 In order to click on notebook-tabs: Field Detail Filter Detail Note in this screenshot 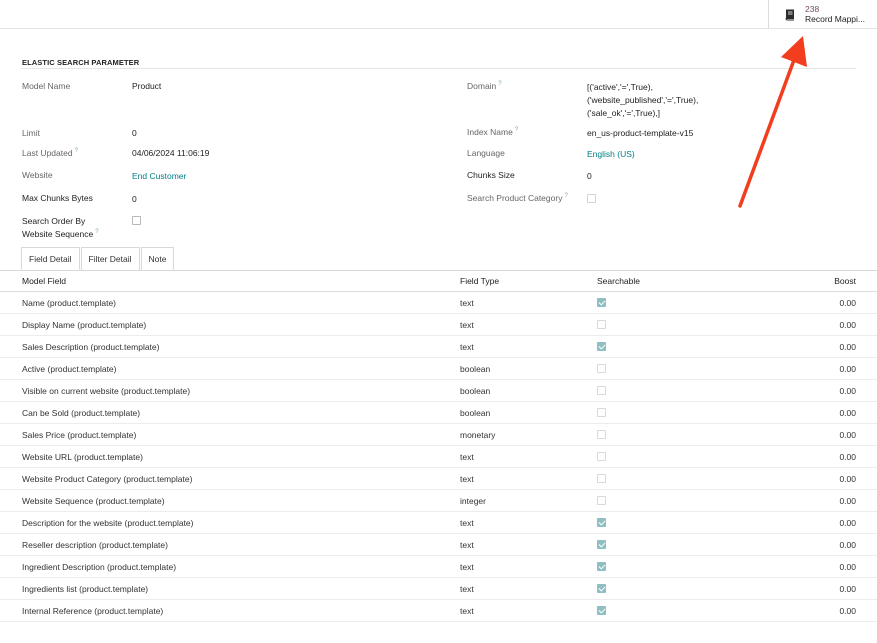, I will do `click(98, 258)`.